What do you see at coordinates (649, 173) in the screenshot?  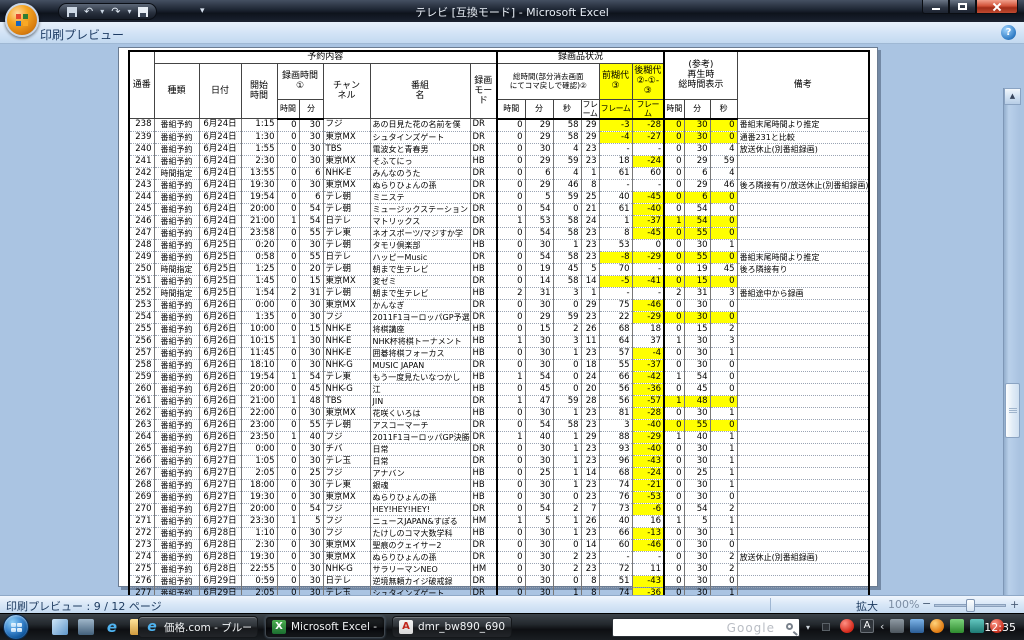 I see `cell: 60` at bounding box center [649, 173].